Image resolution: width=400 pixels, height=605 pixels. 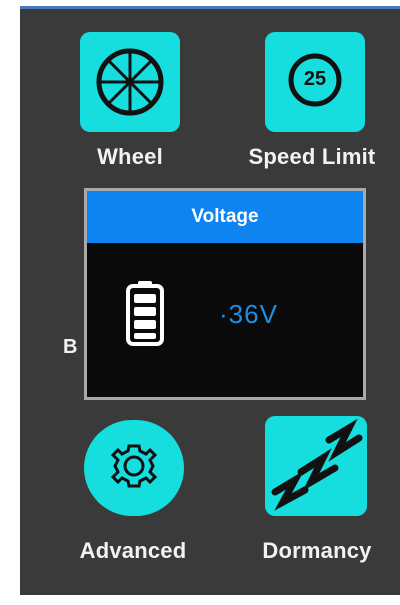 I want to click on wheel-button, so click(x=130, y=82).